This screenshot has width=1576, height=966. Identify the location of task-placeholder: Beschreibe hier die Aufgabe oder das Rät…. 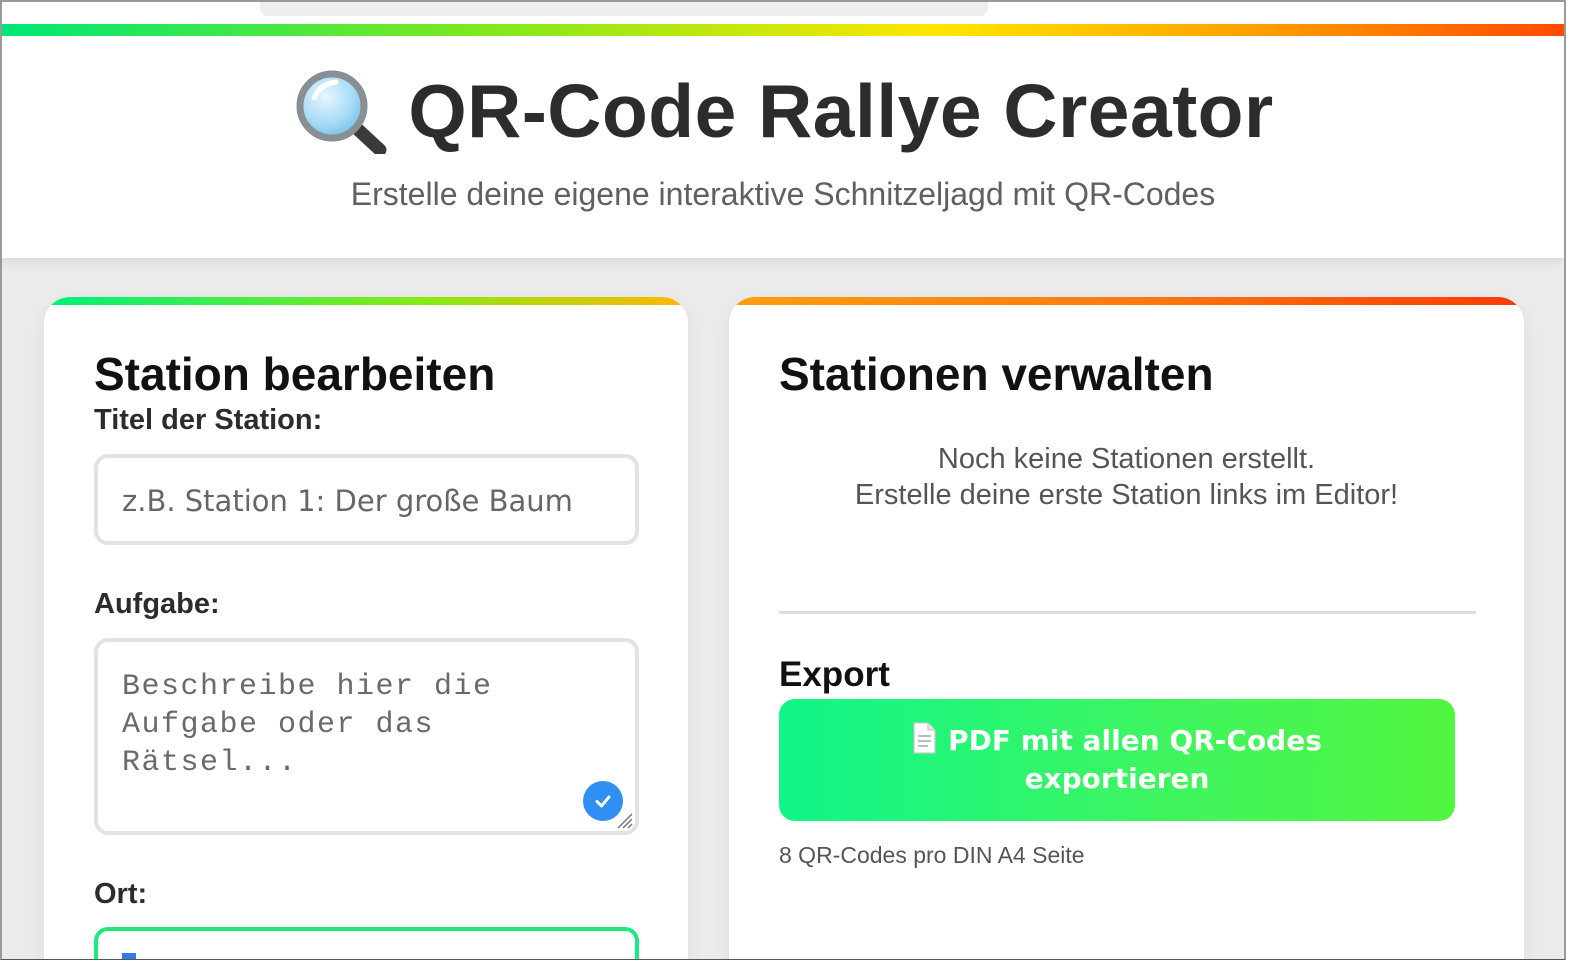
(307, 725).